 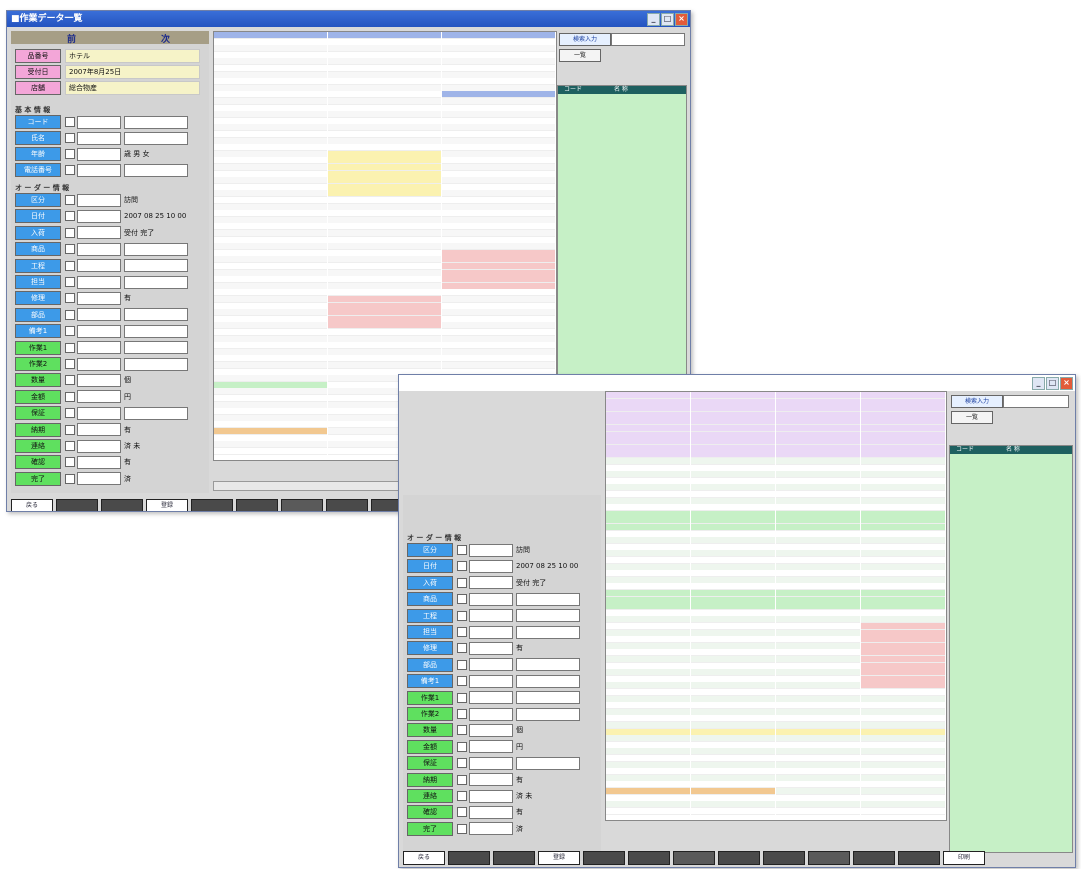 I want to click on order-label: 確認, so click(x=38, y=462).